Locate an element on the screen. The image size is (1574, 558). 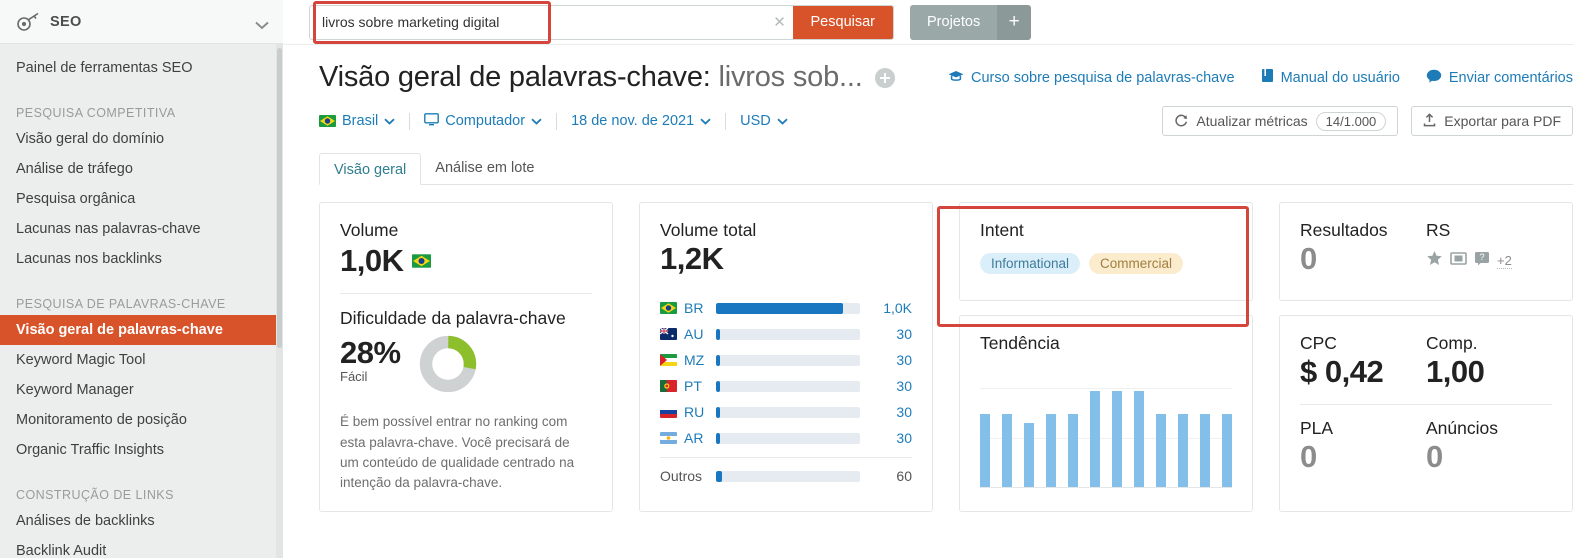
key-icon is located at coordinates (29, 22).